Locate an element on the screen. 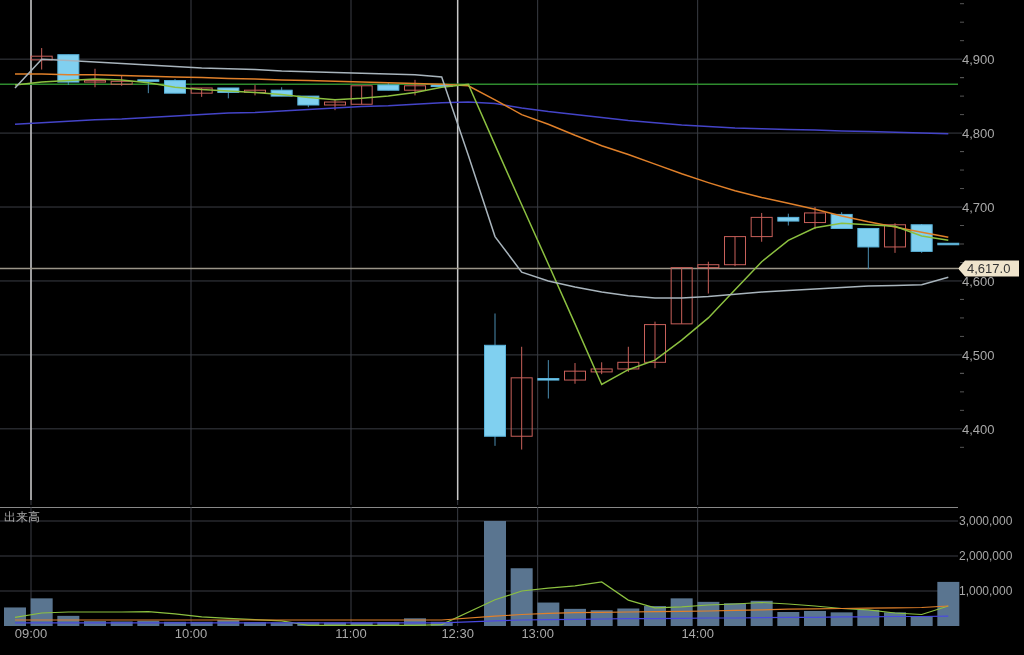  axis-label: 4,400 is located at coordinates (978, 429).